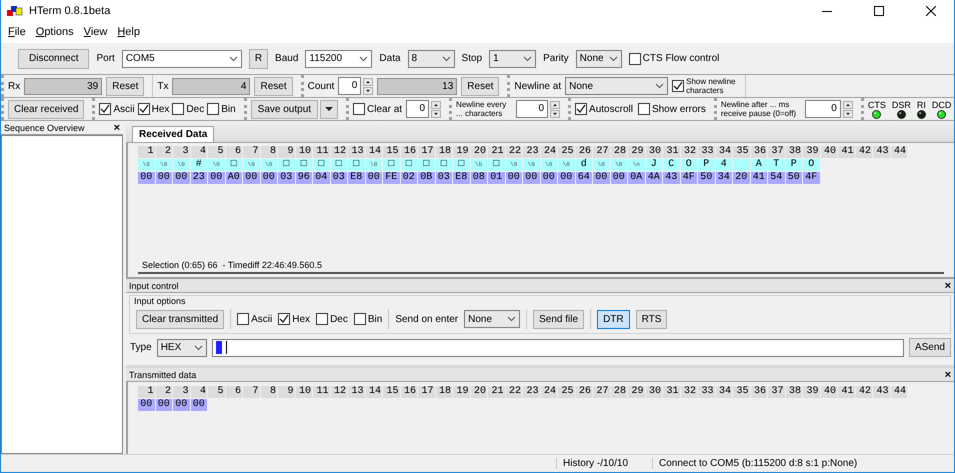  I want to click on cts-flow-checkbox: CTS Flow control, so click(674, 58).